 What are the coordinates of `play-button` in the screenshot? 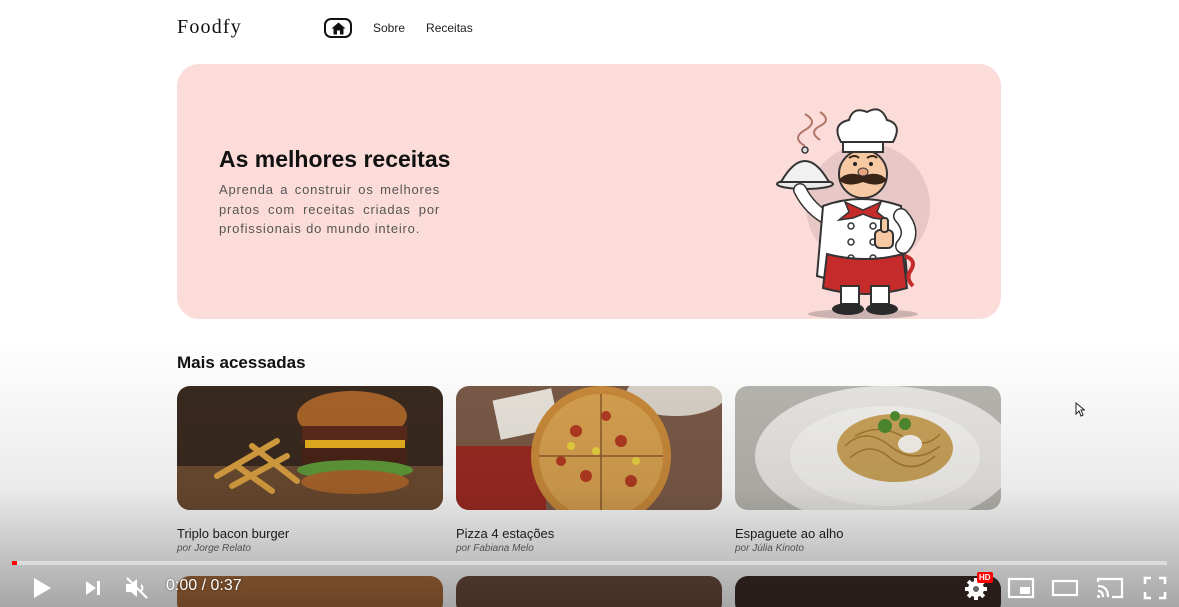 It's located at (42, 588).